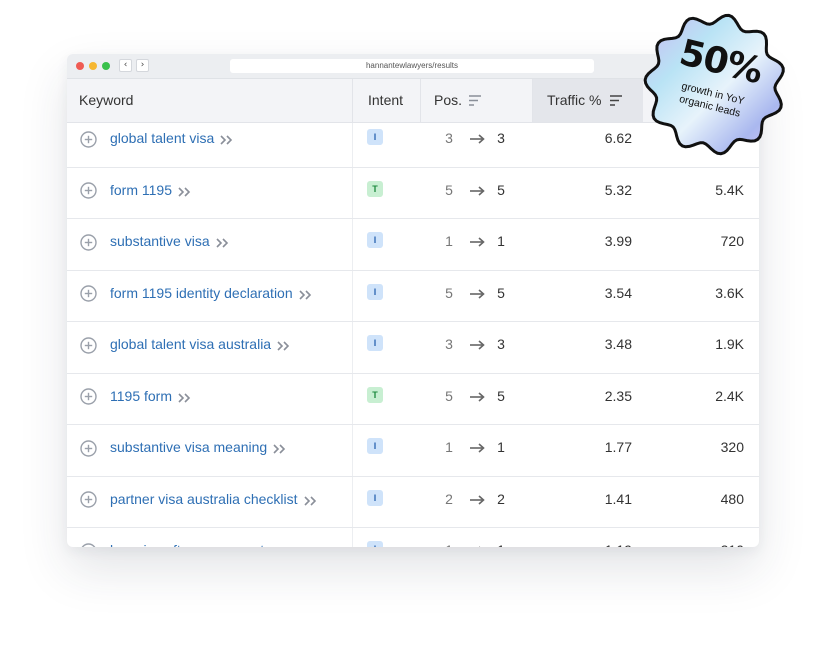 This screenshot has width=824, height=647. I want to click on keyword-column-header: Keyword, so click(106, 100).